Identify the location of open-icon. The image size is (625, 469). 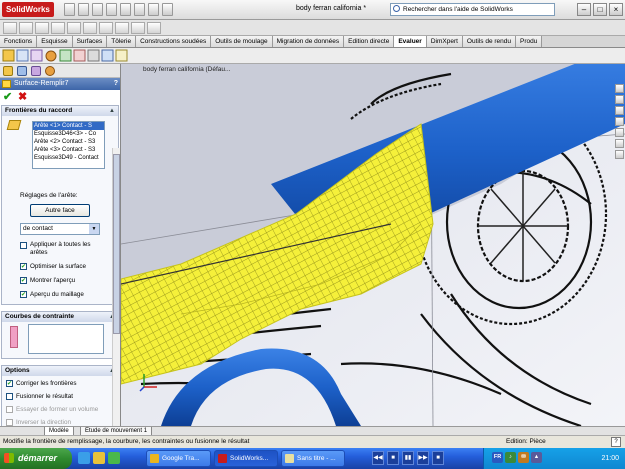
(83, 9).